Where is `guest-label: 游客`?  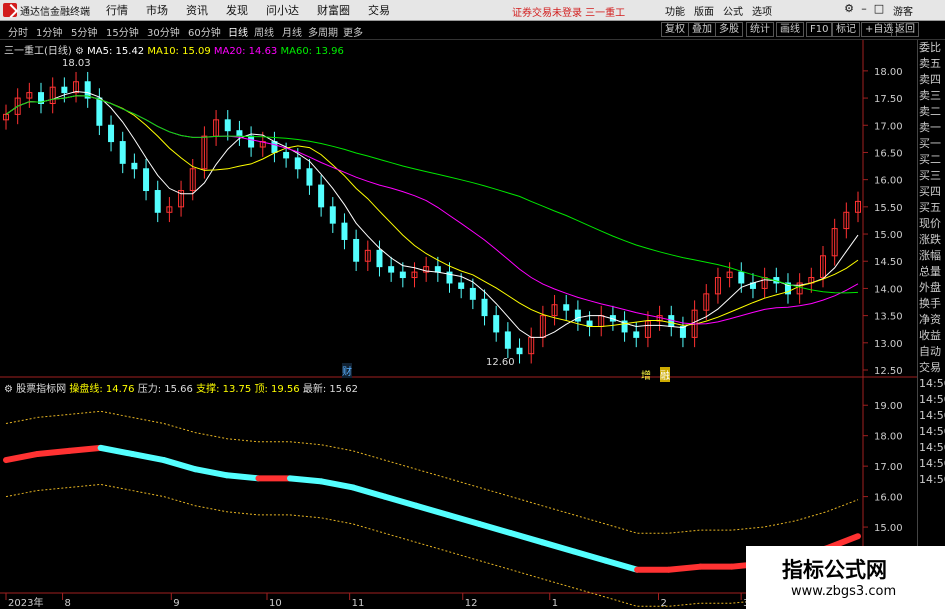
guest-label: 游客 is located at coordinates (903, 10).